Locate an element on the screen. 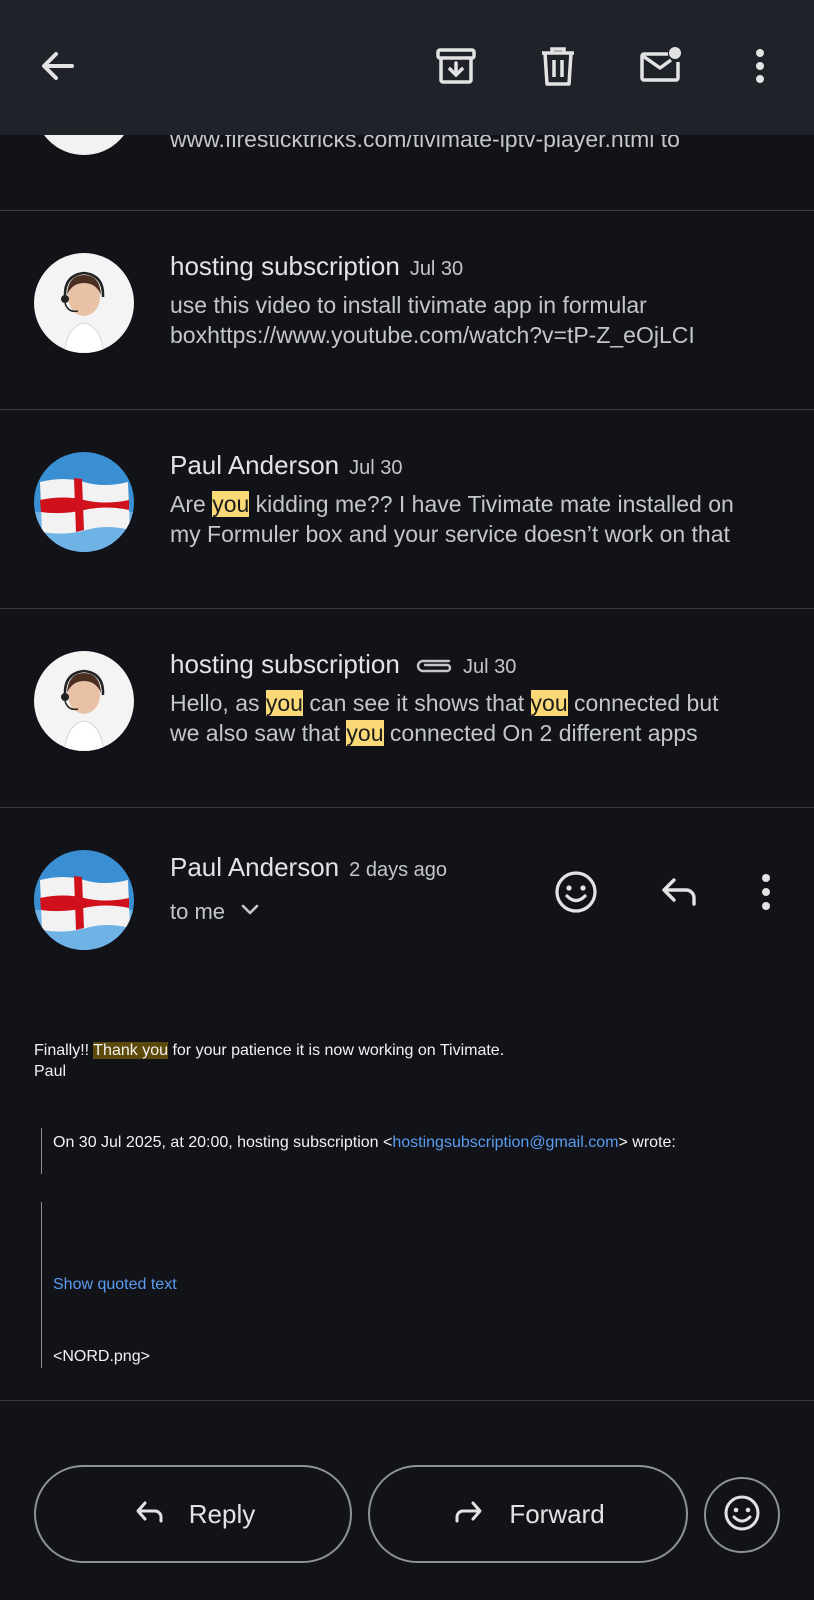 This screenshot has width=814, height=1600. emoji-reaction-button is located at coordinates (742, 1515).